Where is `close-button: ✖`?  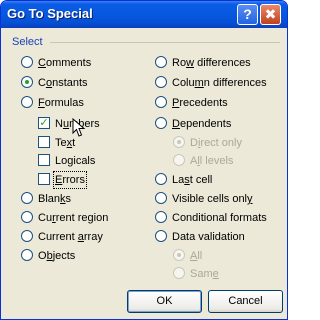 close-button: ✖ is located at coordinates (270, 14).